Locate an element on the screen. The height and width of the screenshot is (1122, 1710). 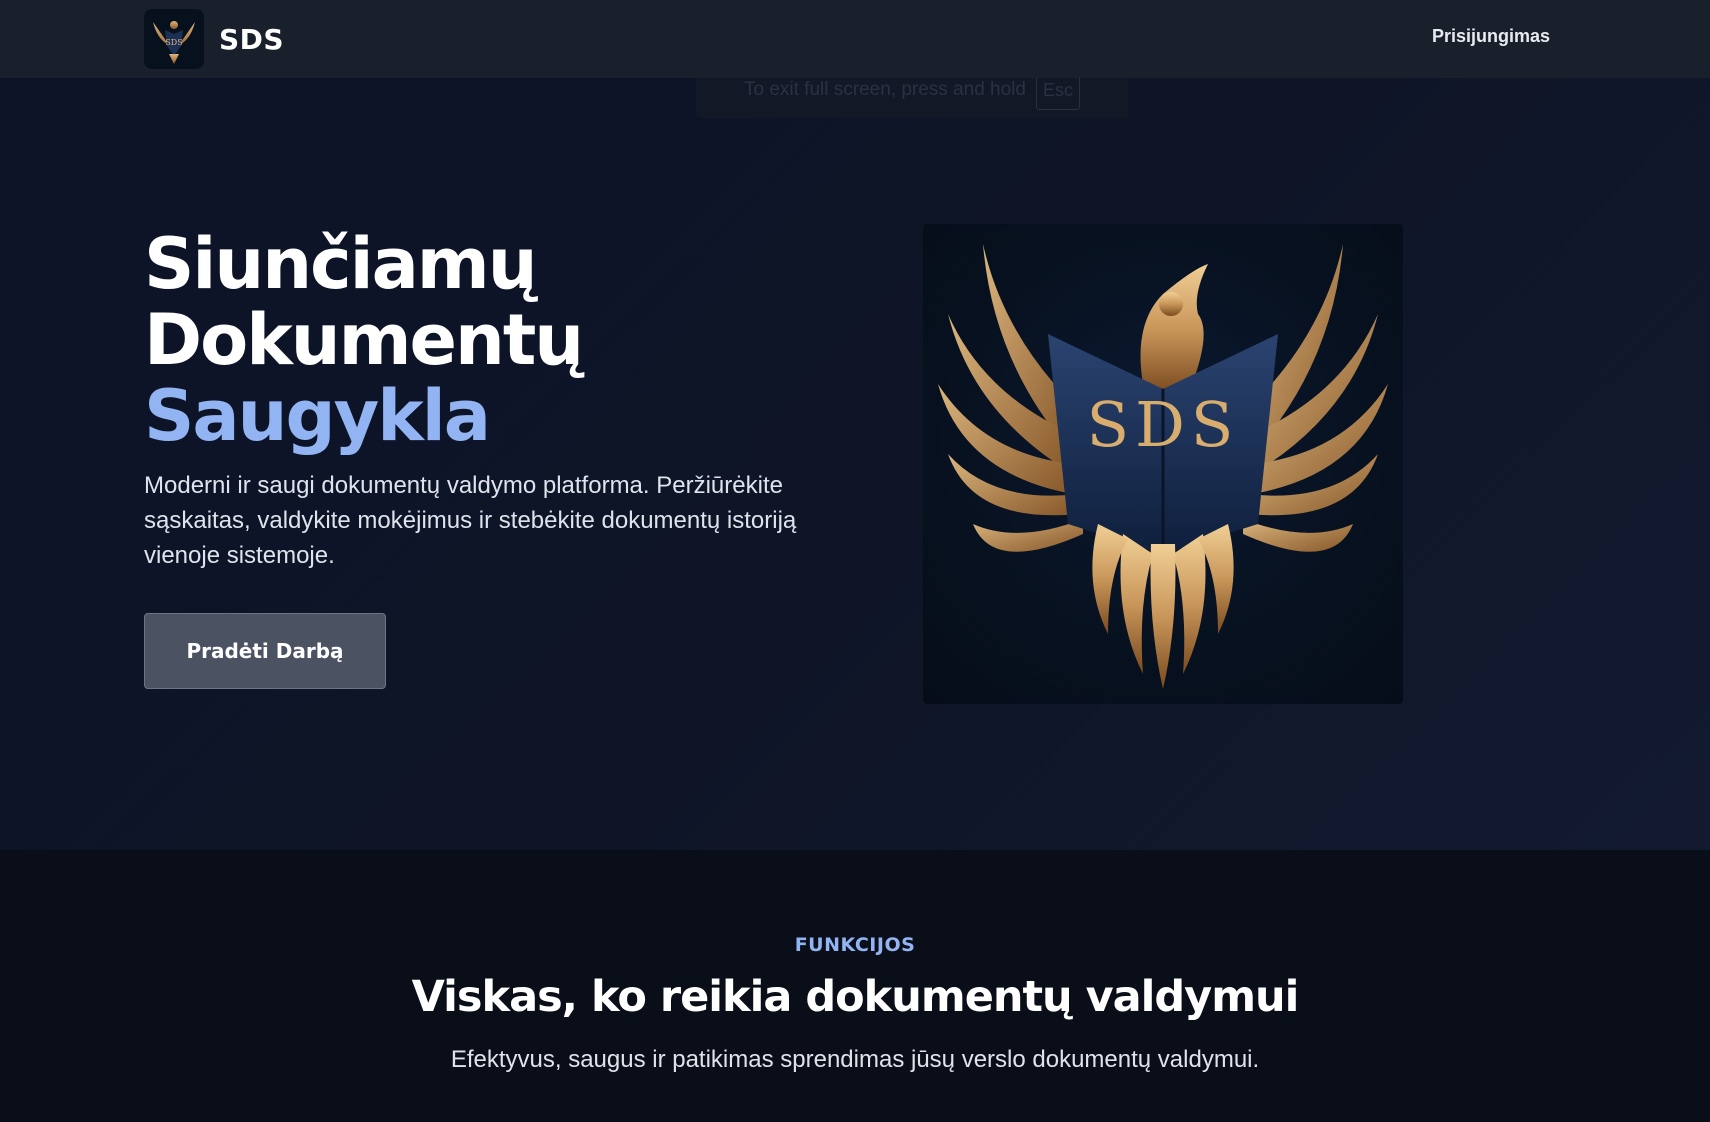
phoenix-emblem-icon: SDS is located at coordinates (1163, 466).